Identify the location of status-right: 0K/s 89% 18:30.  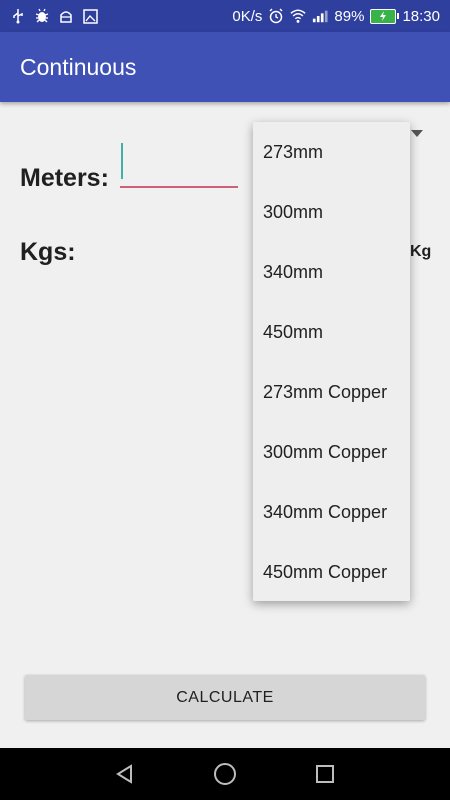
(336, 16).